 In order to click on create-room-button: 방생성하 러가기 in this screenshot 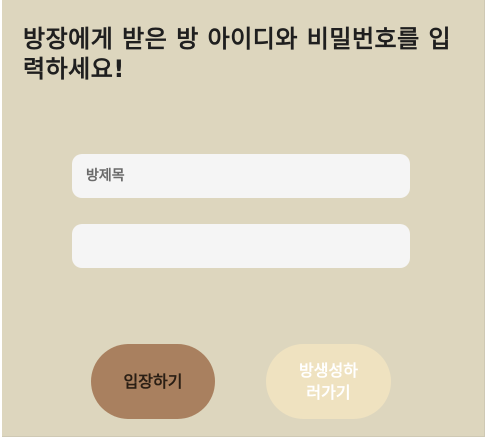, I will do `click(328, 381)`.